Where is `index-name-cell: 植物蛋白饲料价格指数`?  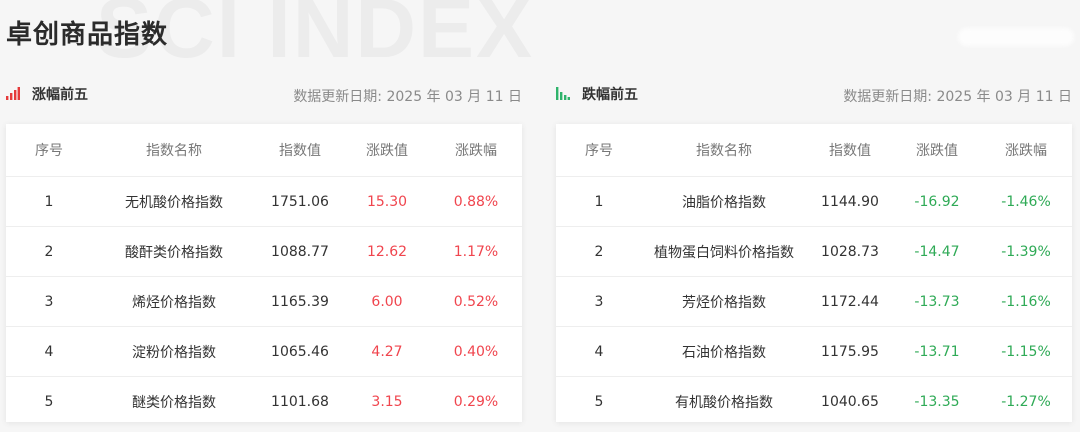 index-name-cell: 植物蛋白饲料价格指数 is located at coordinates (724, 252).